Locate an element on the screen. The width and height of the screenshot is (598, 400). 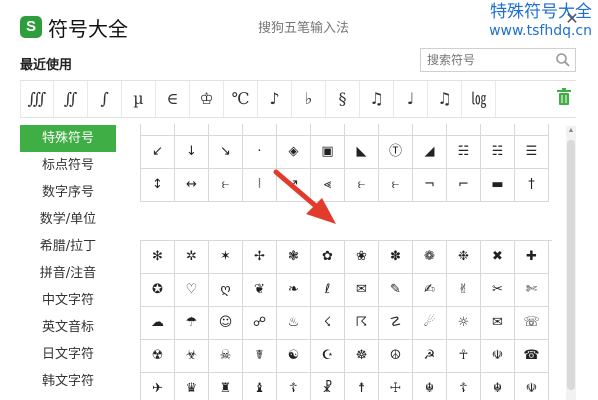
lower-symbol-cell: ♛ is located at coordinates (192, 386).